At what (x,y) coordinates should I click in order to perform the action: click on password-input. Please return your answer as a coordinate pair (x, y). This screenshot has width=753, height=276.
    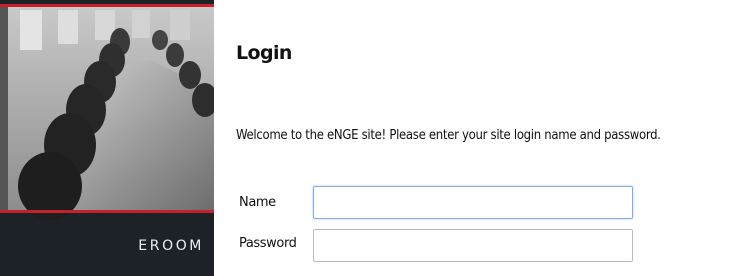
    Looking at the image, I should click on (473, 245).